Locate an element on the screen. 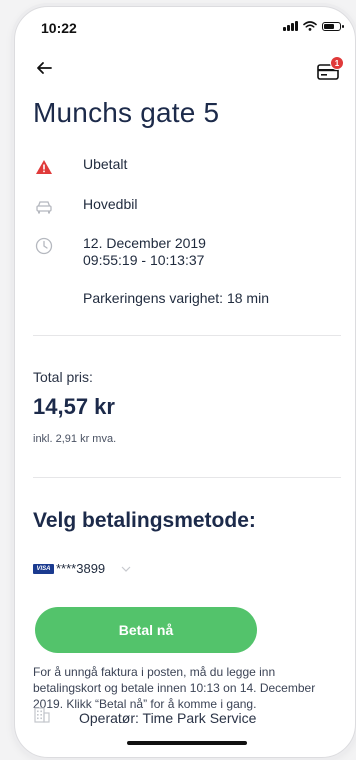  chevron-down-icon is located at coordinates (126, 569).